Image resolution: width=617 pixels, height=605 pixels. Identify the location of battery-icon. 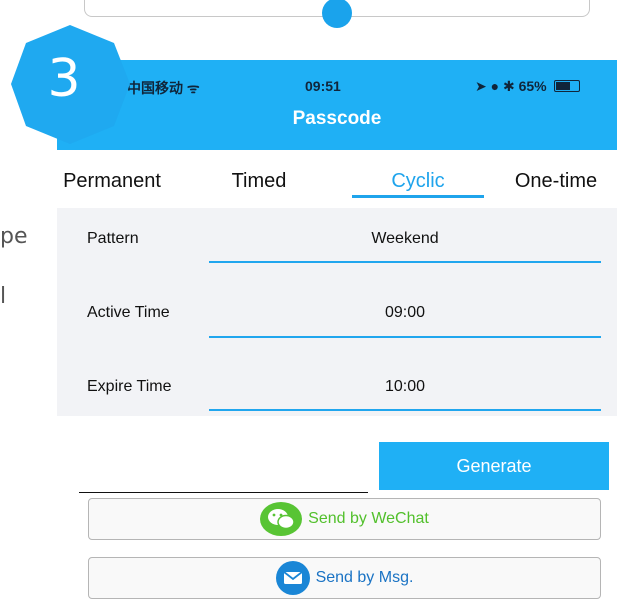
(566, 86).